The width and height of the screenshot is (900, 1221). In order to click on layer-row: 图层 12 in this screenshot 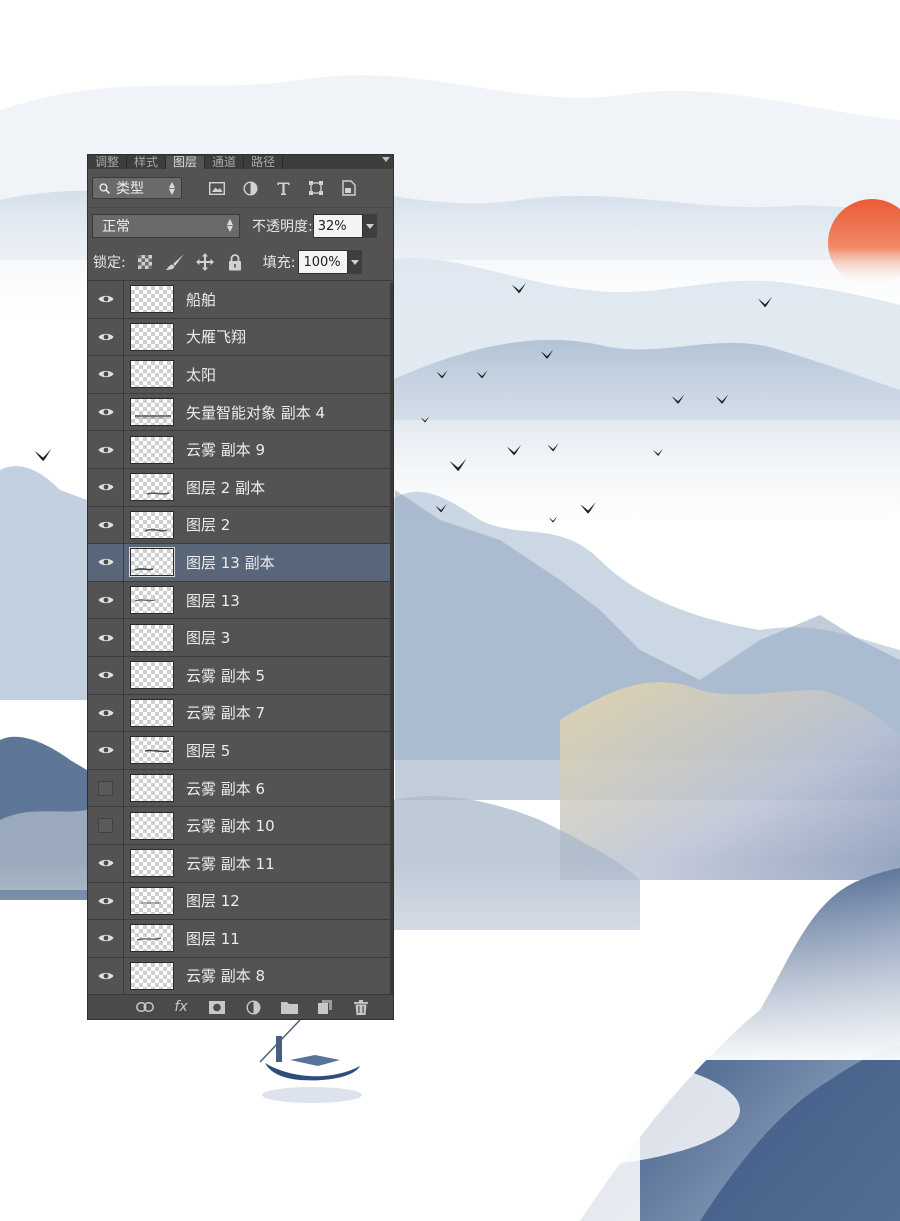, I will do `click(240, 901)`.